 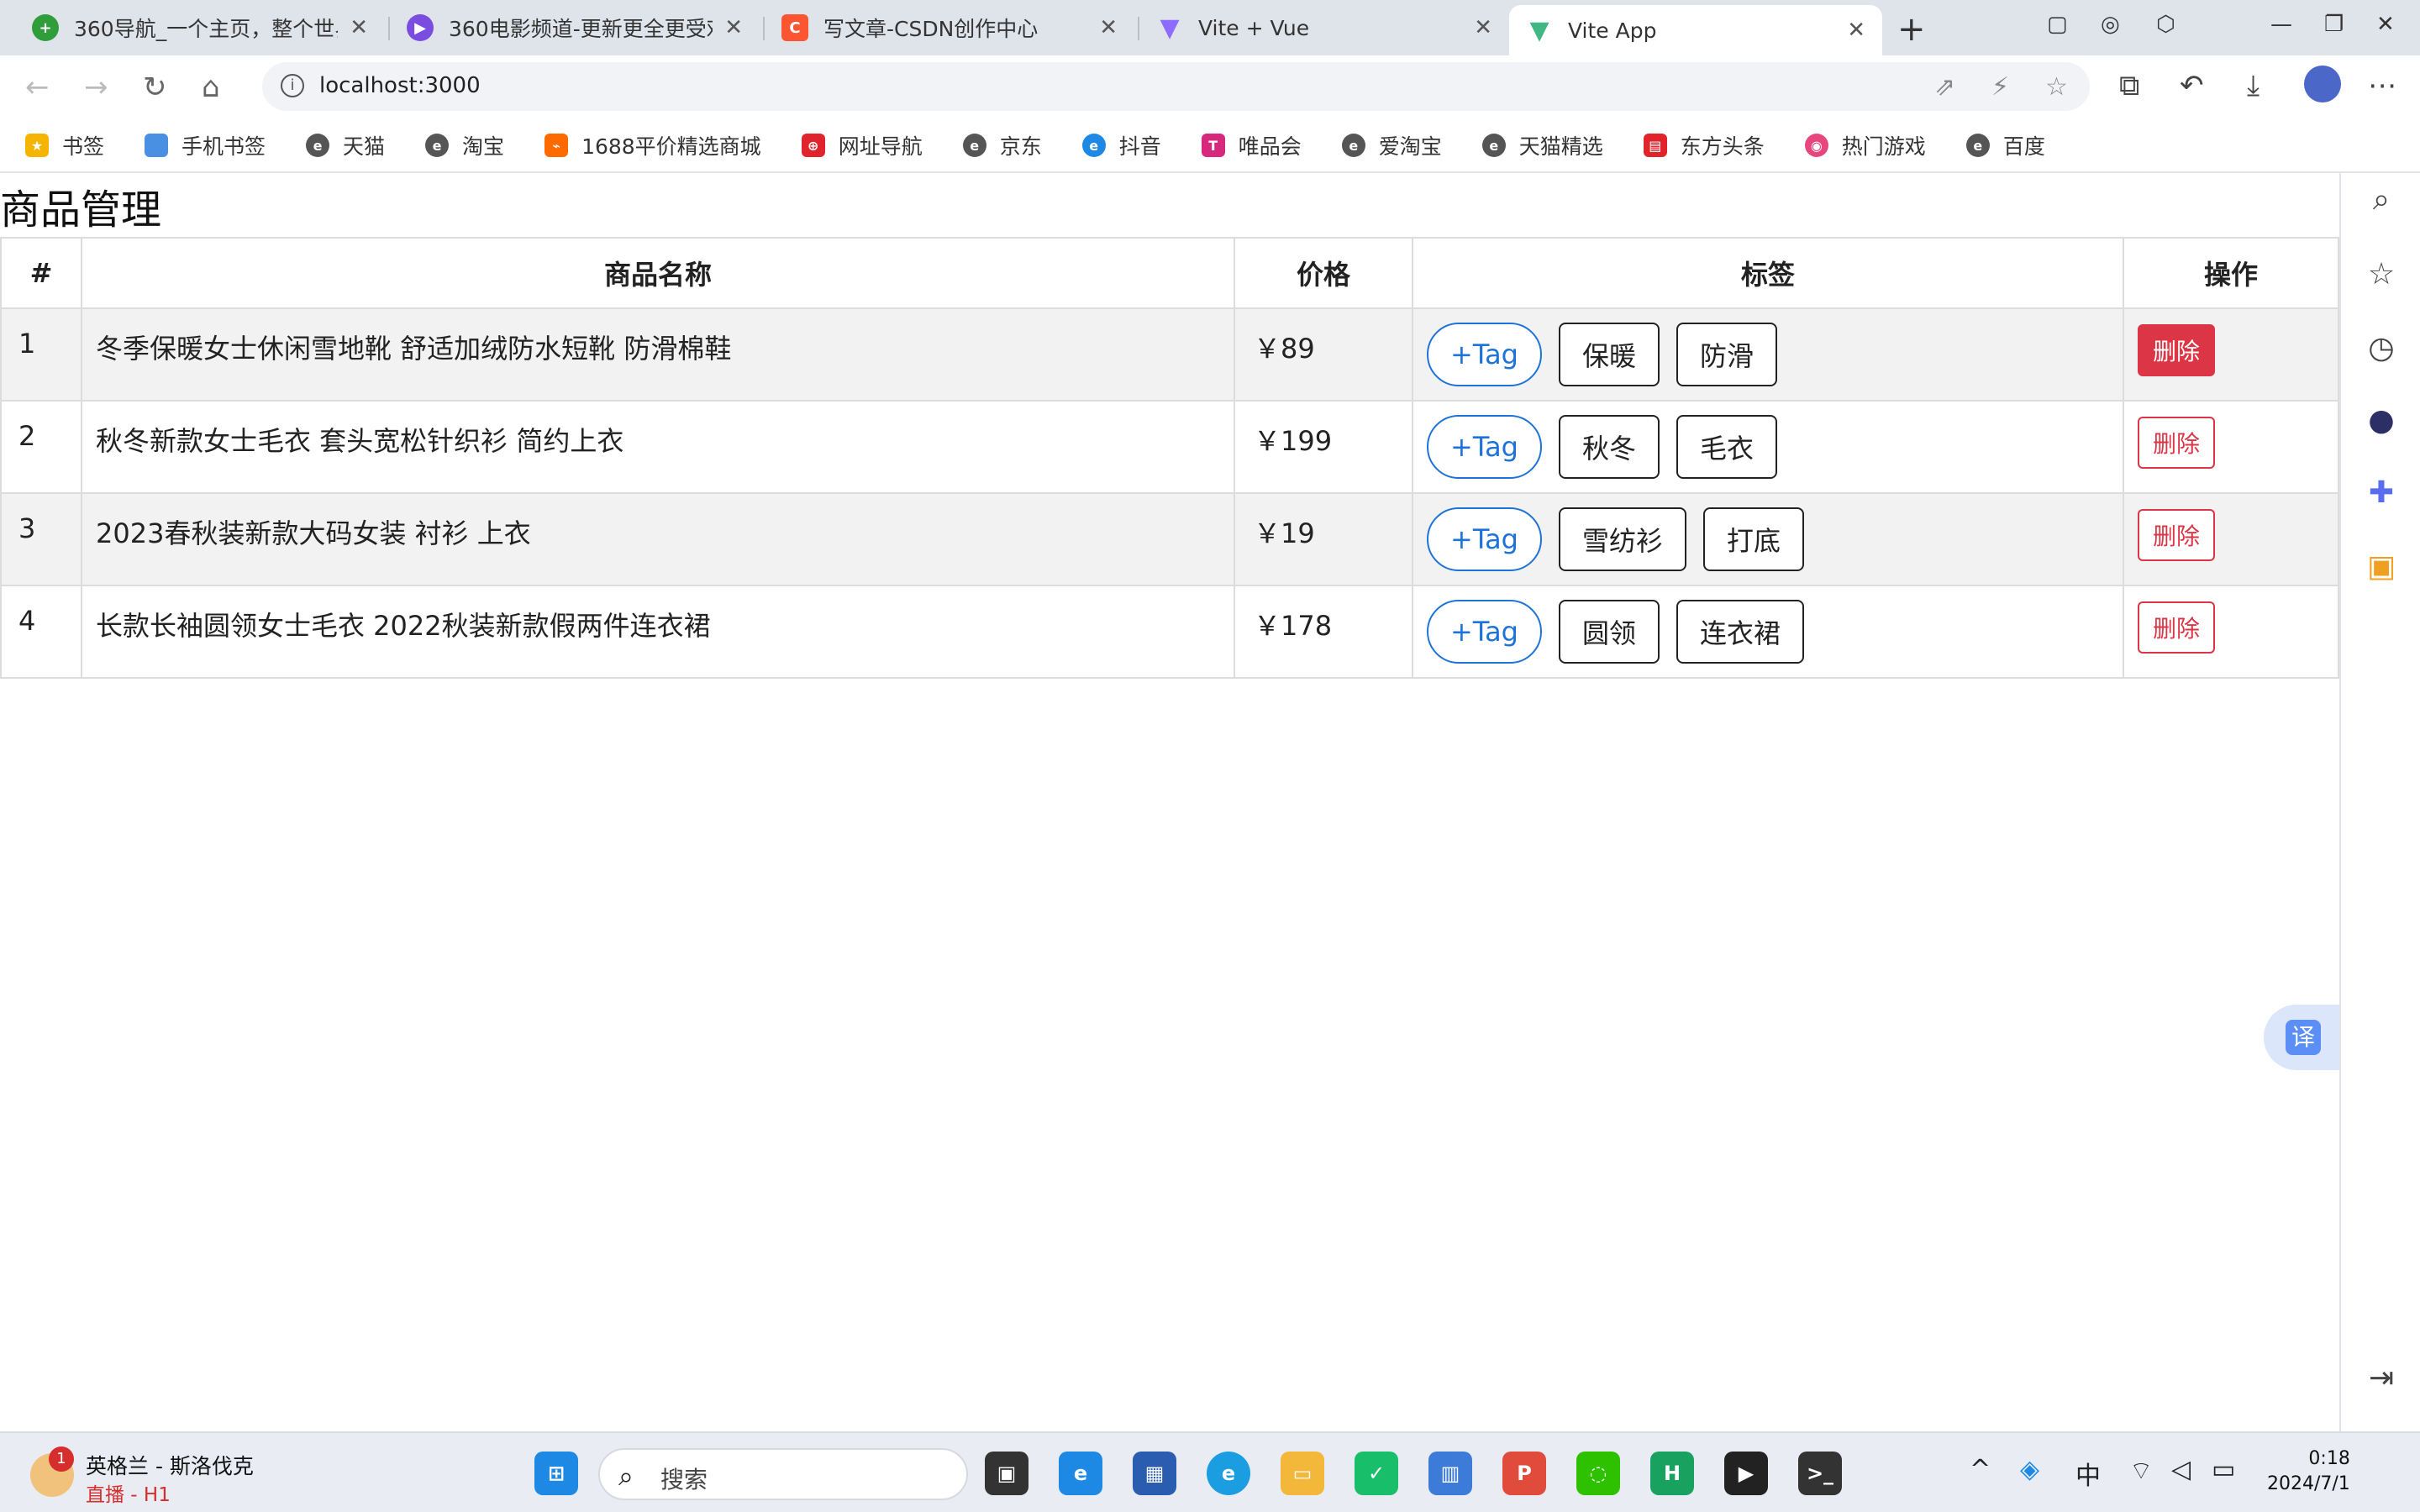 I want to click on maximize-icon: ❐, so click(x=2334, y=24).